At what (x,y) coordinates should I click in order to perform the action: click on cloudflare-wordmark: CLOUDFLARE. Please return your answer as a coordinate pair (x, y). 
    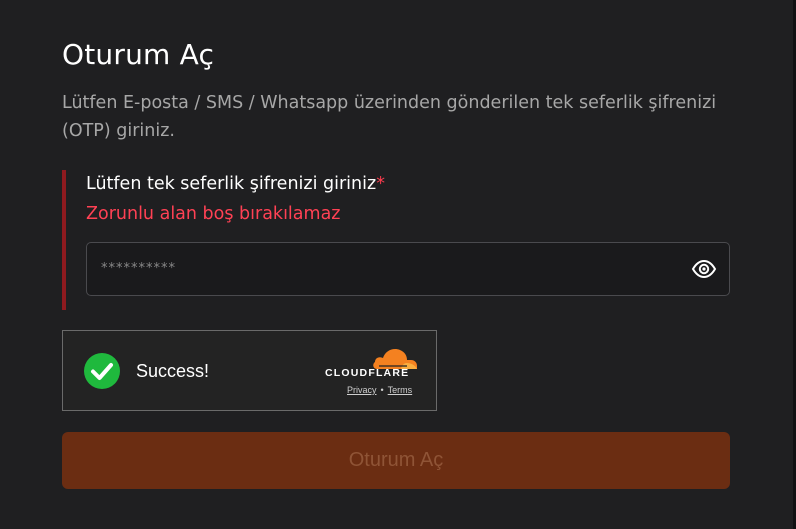
    Looking at the image, I should click on (367, 373).